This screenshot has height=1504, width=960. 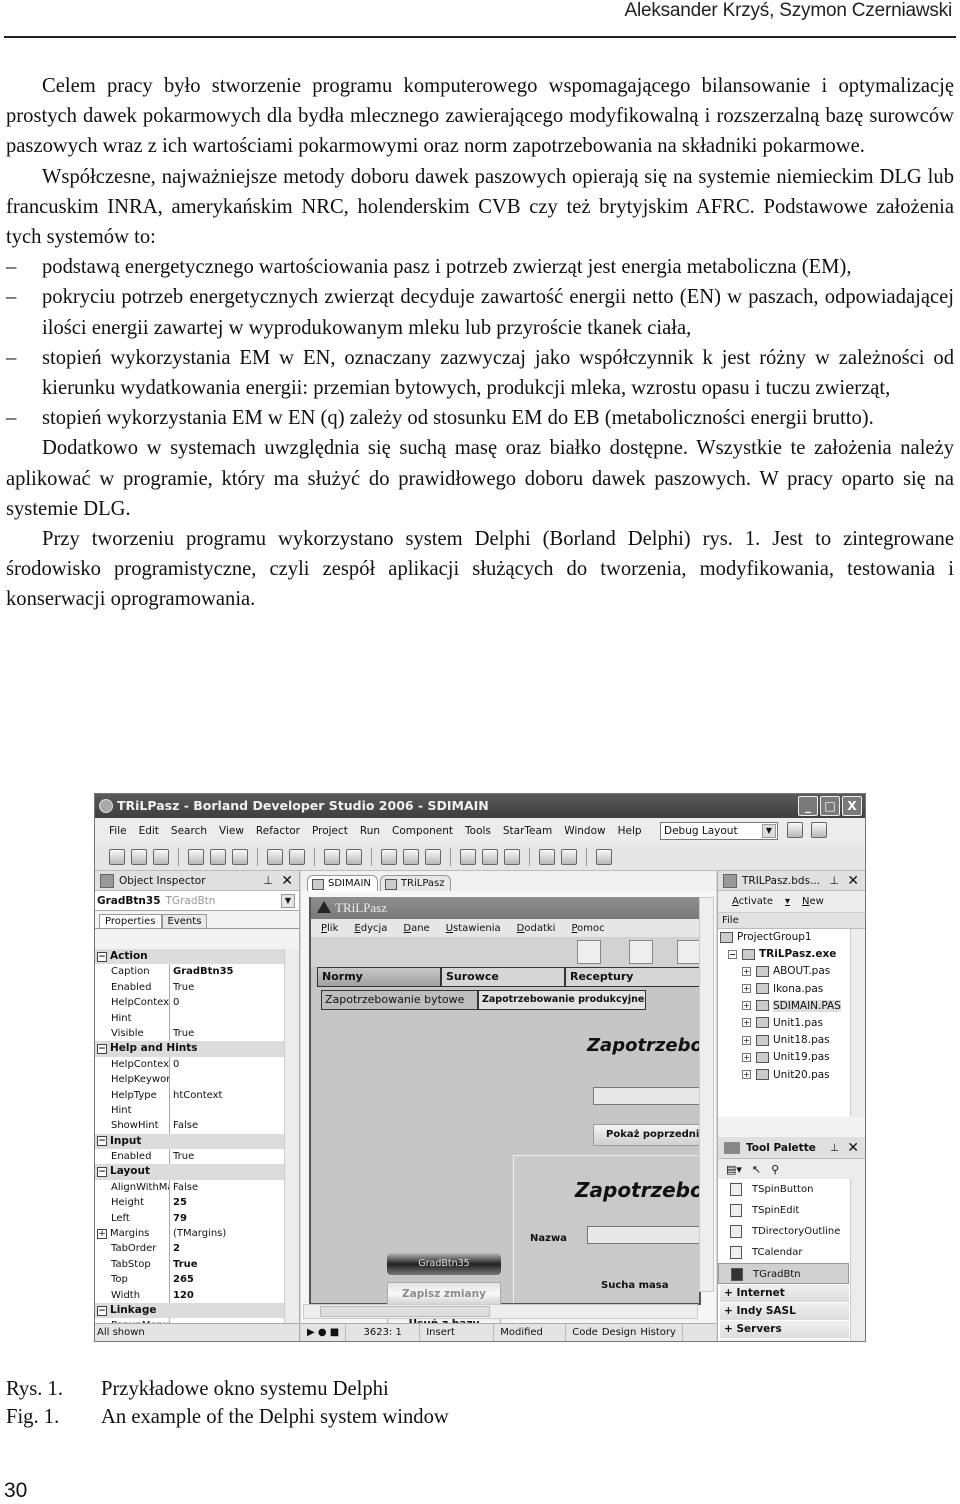 I want to click on palette-item: TCalendar, so click(x=791, y=1252).